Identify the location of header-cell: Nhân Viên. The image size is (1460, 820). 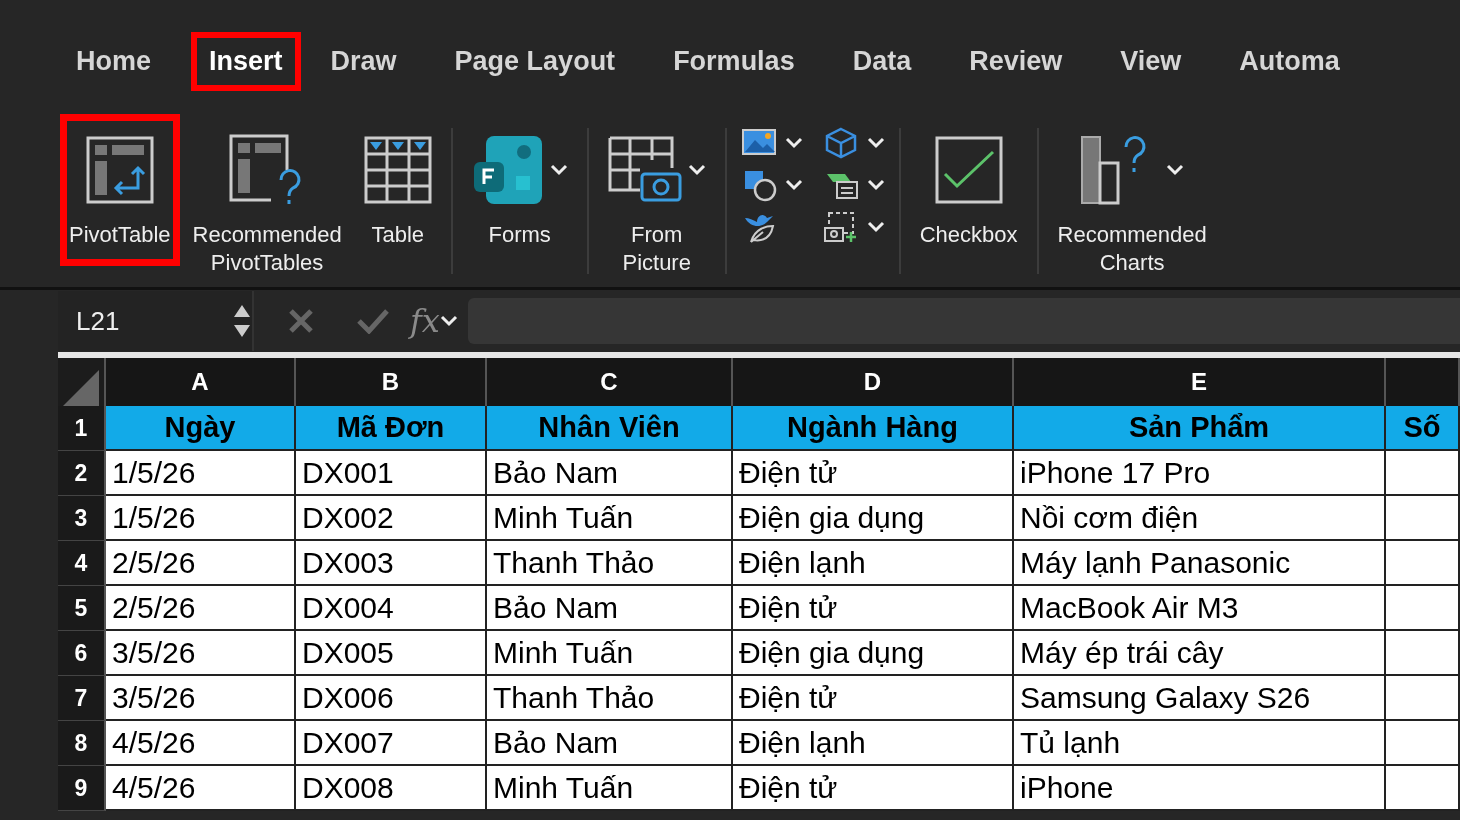
(610, 428).